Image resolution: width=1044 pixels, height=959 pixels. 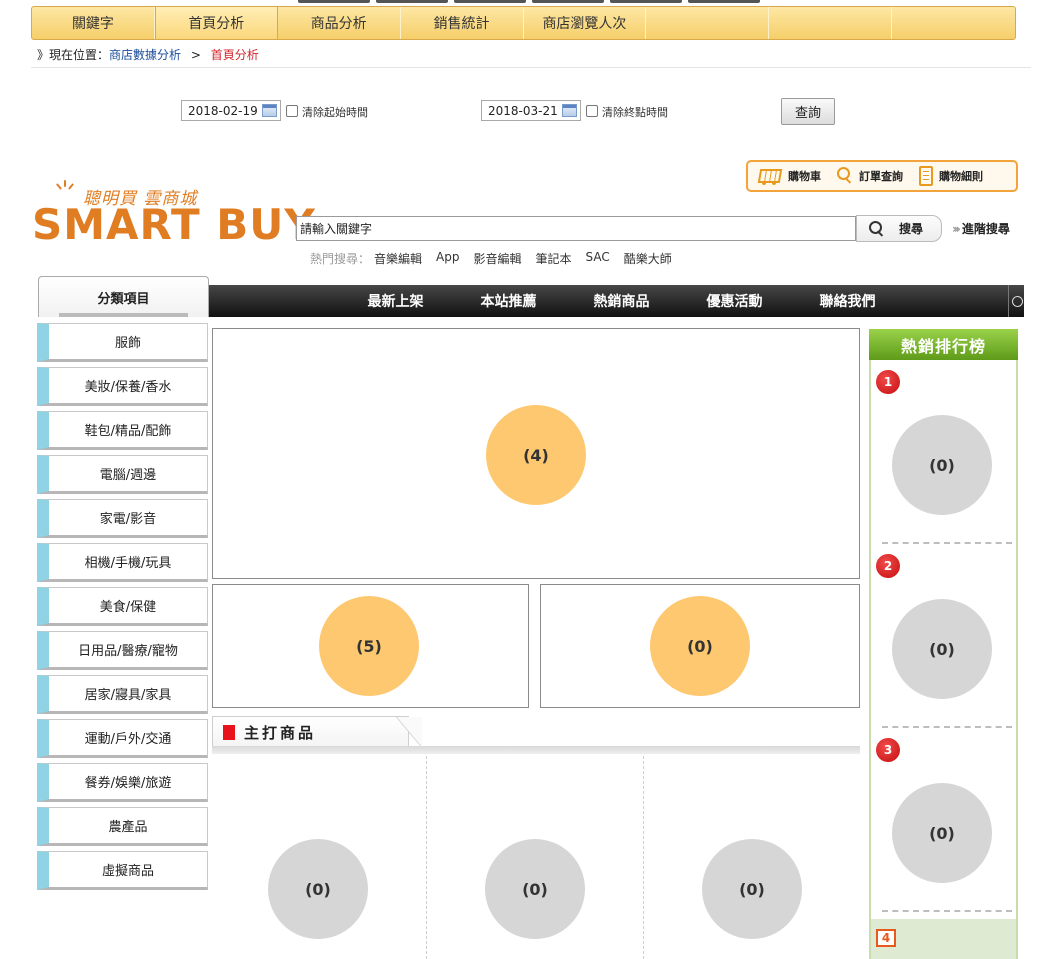 I want to click on tab-product-analysis: 商品分析, so click(x=339, y=23).